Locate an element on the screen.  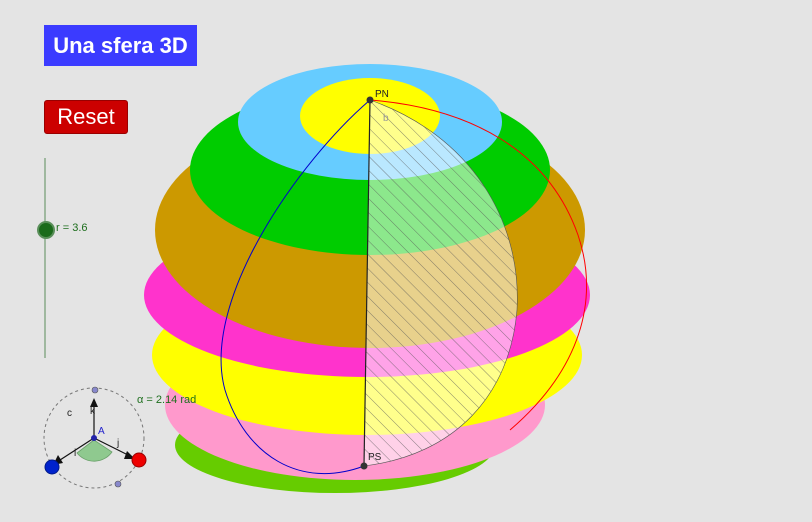
south-pole-point is located at coordinates (364, 466).